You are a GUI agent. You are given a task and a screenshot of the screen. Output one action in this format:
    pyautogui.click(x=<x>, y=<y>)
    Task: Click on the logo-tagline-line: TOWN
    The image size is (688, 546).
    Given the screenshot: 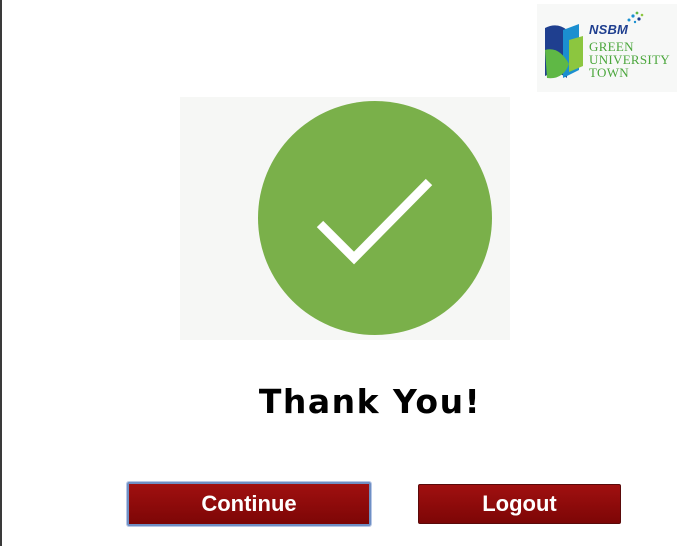 What is the action you would take?
    pyautogui.click(x=609, y=72)
    